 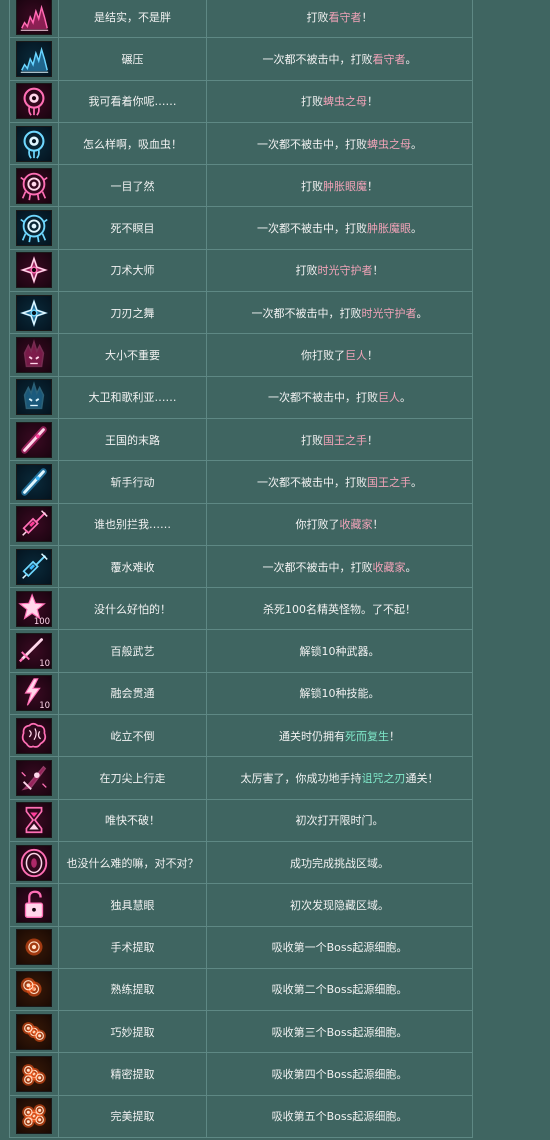 What do you see at coordinates (367, 736) in the screenshot?
I see `highlighted-term: 死而复生` at bounding box center [367, 736].